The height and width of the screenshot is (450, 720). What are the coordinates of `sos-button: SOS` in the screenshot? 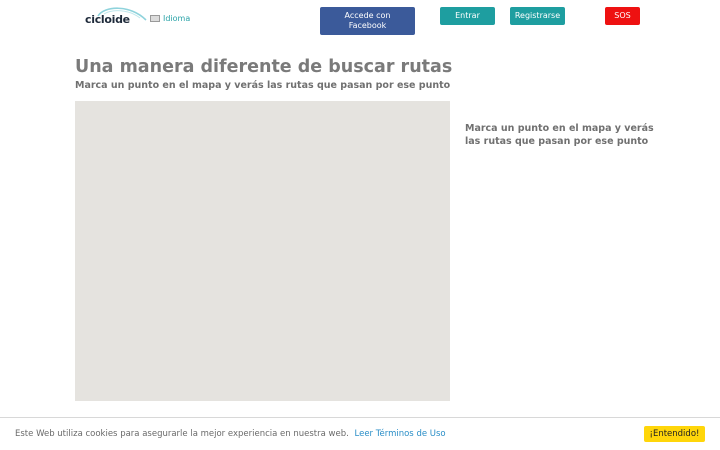 It's located at (622, 16).